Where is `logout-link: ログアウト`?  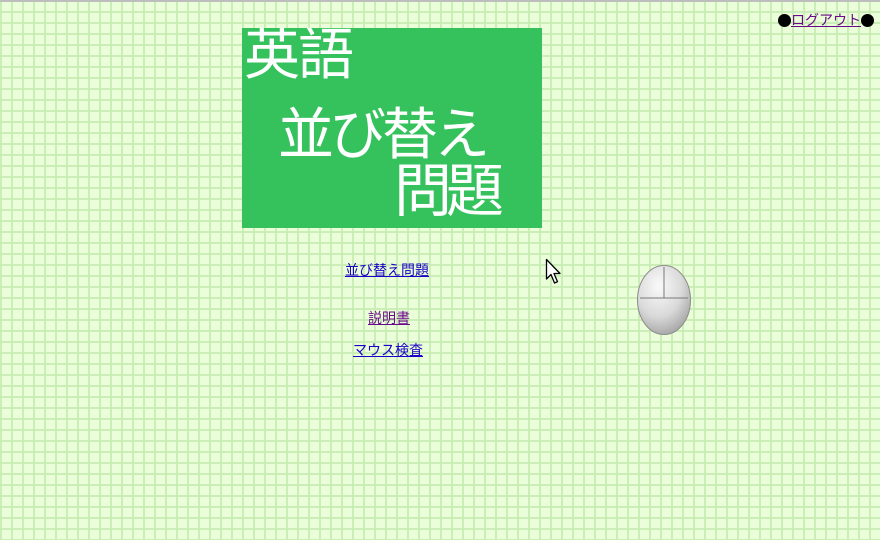
logout-link: ログアウト is located at coordinates (826, 20).